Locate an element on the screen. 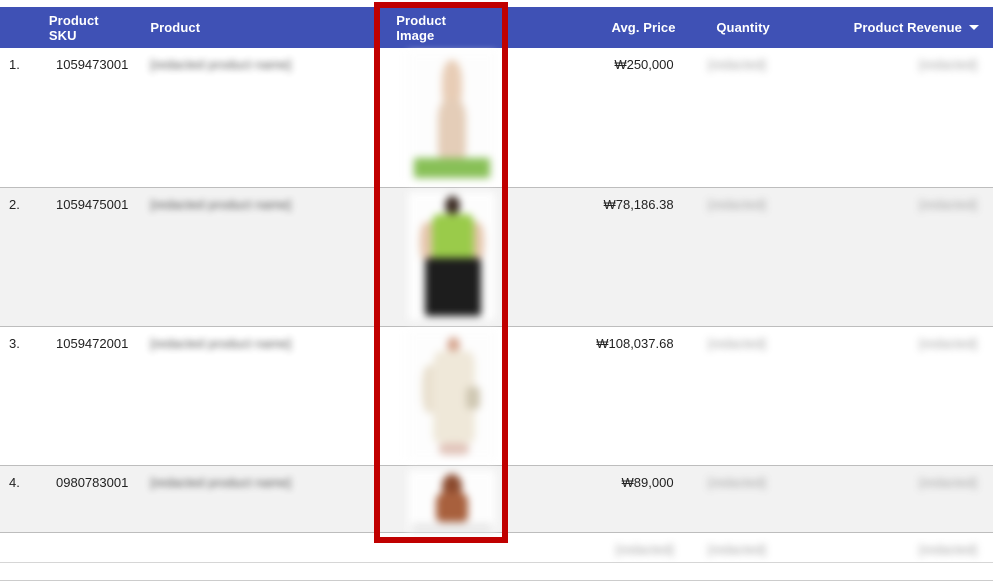 Image resolution: width=993 pixels, height=581 pixels. row-sku-cell: 0980783001 is located at coordinates (87, 499).